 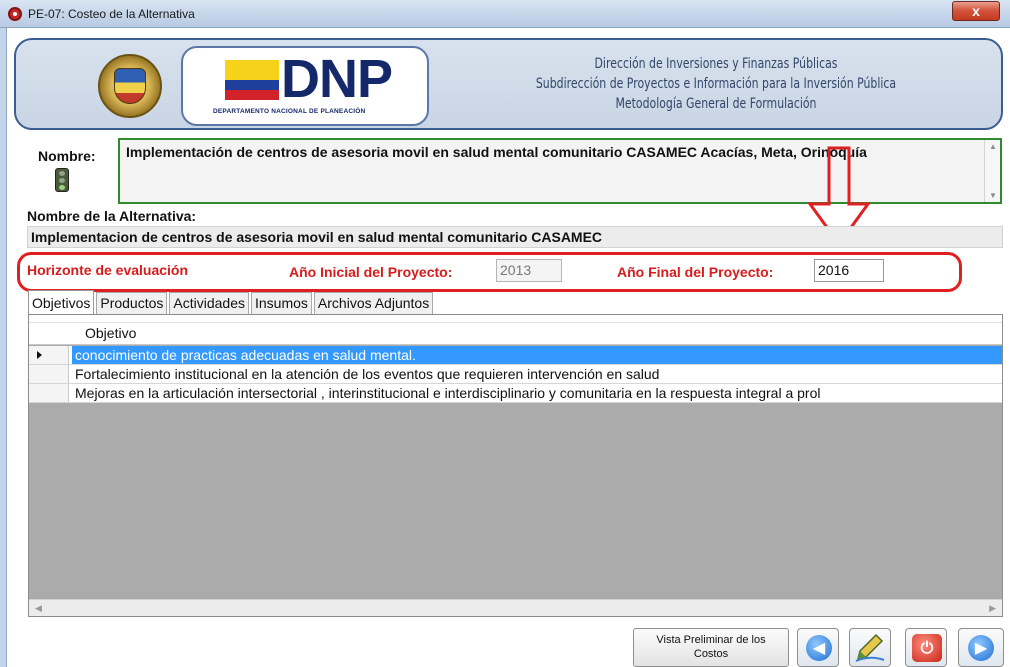 I want to click on tab-insumos: Insumos, so click(x=281, y=303).